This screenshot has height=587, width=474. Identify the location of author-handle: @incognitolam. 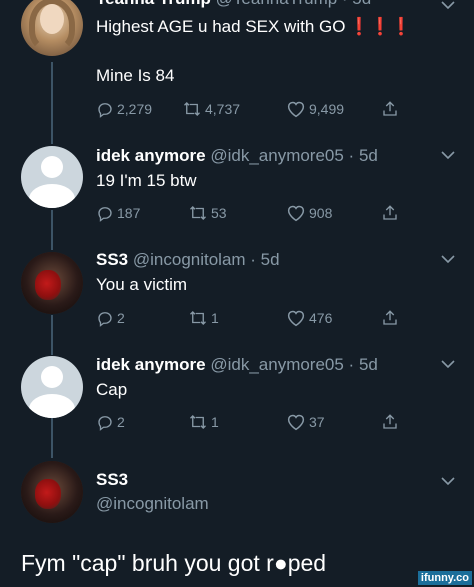
(152, 504).